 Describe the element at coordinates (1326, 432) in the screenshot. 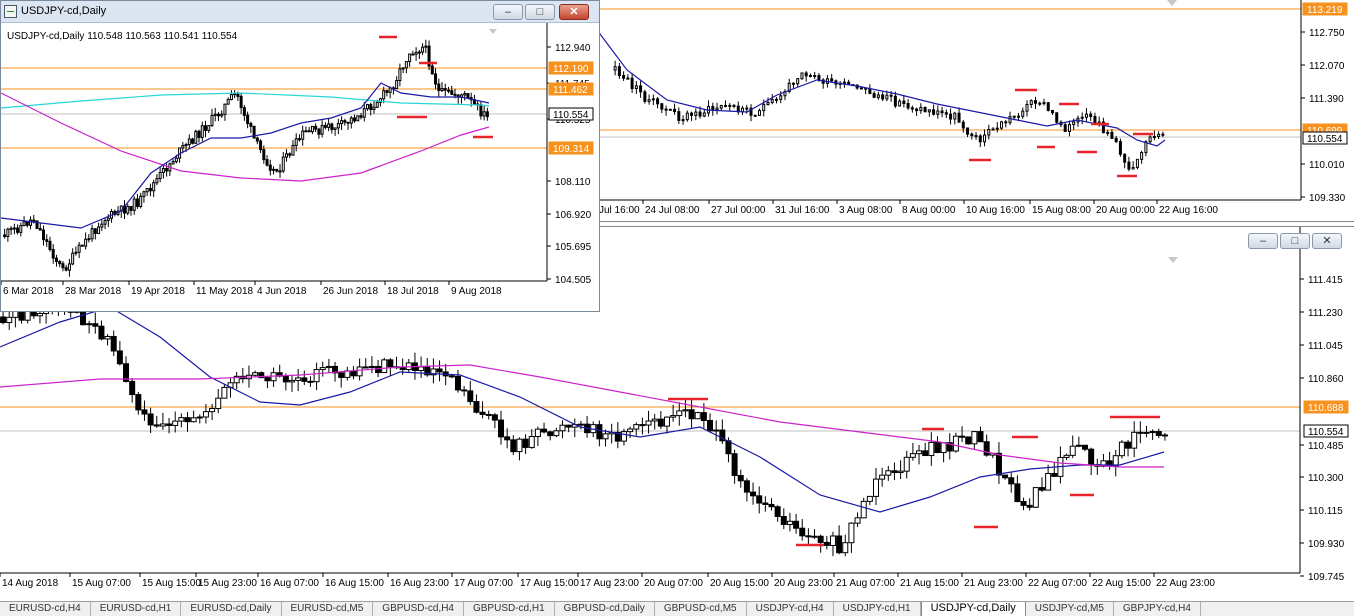

I see `bid-price-label: 110.554` at that location.